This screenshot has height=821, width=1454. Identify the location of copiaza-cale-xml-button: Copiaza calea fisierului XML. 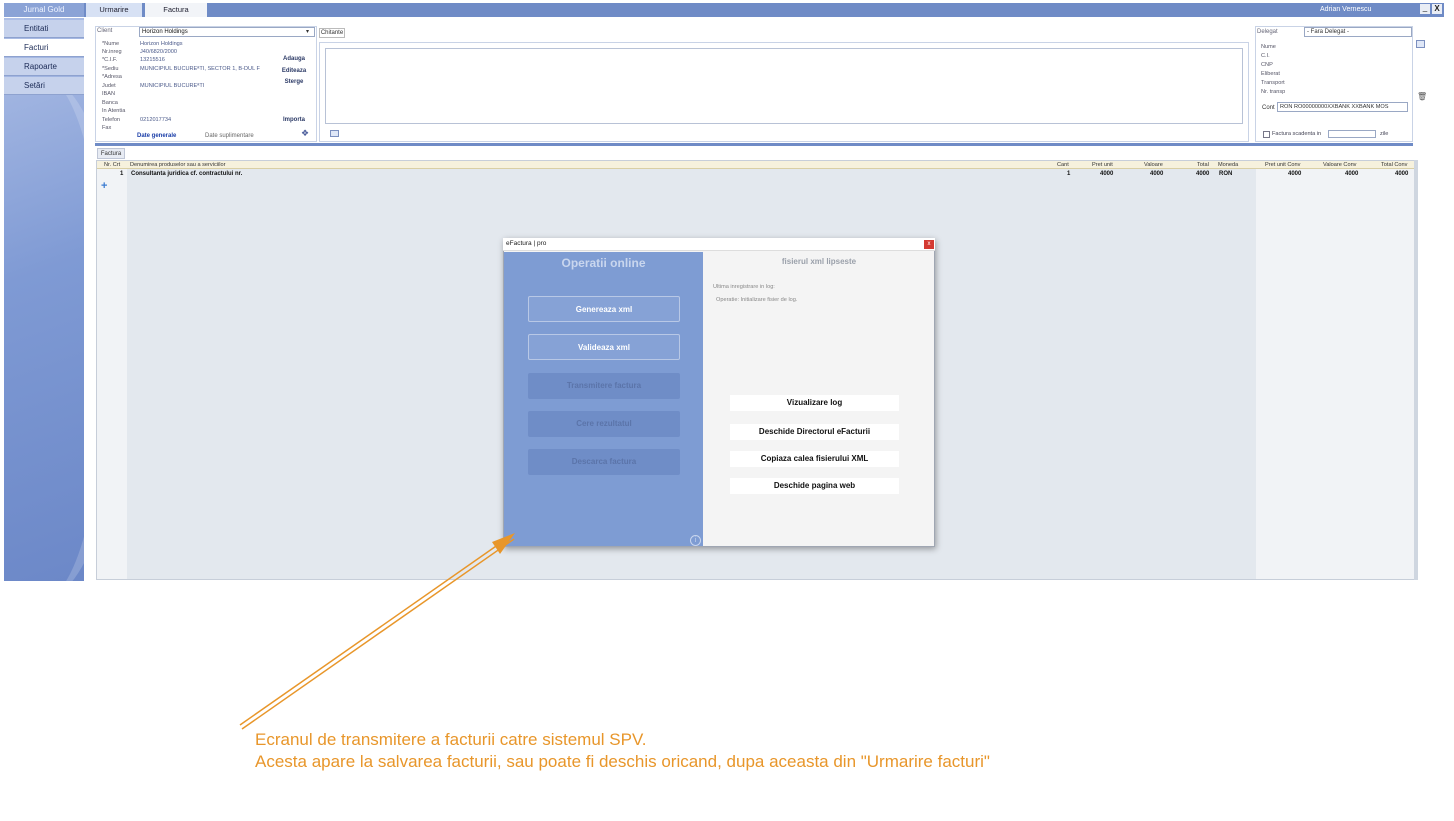
(814, 459).